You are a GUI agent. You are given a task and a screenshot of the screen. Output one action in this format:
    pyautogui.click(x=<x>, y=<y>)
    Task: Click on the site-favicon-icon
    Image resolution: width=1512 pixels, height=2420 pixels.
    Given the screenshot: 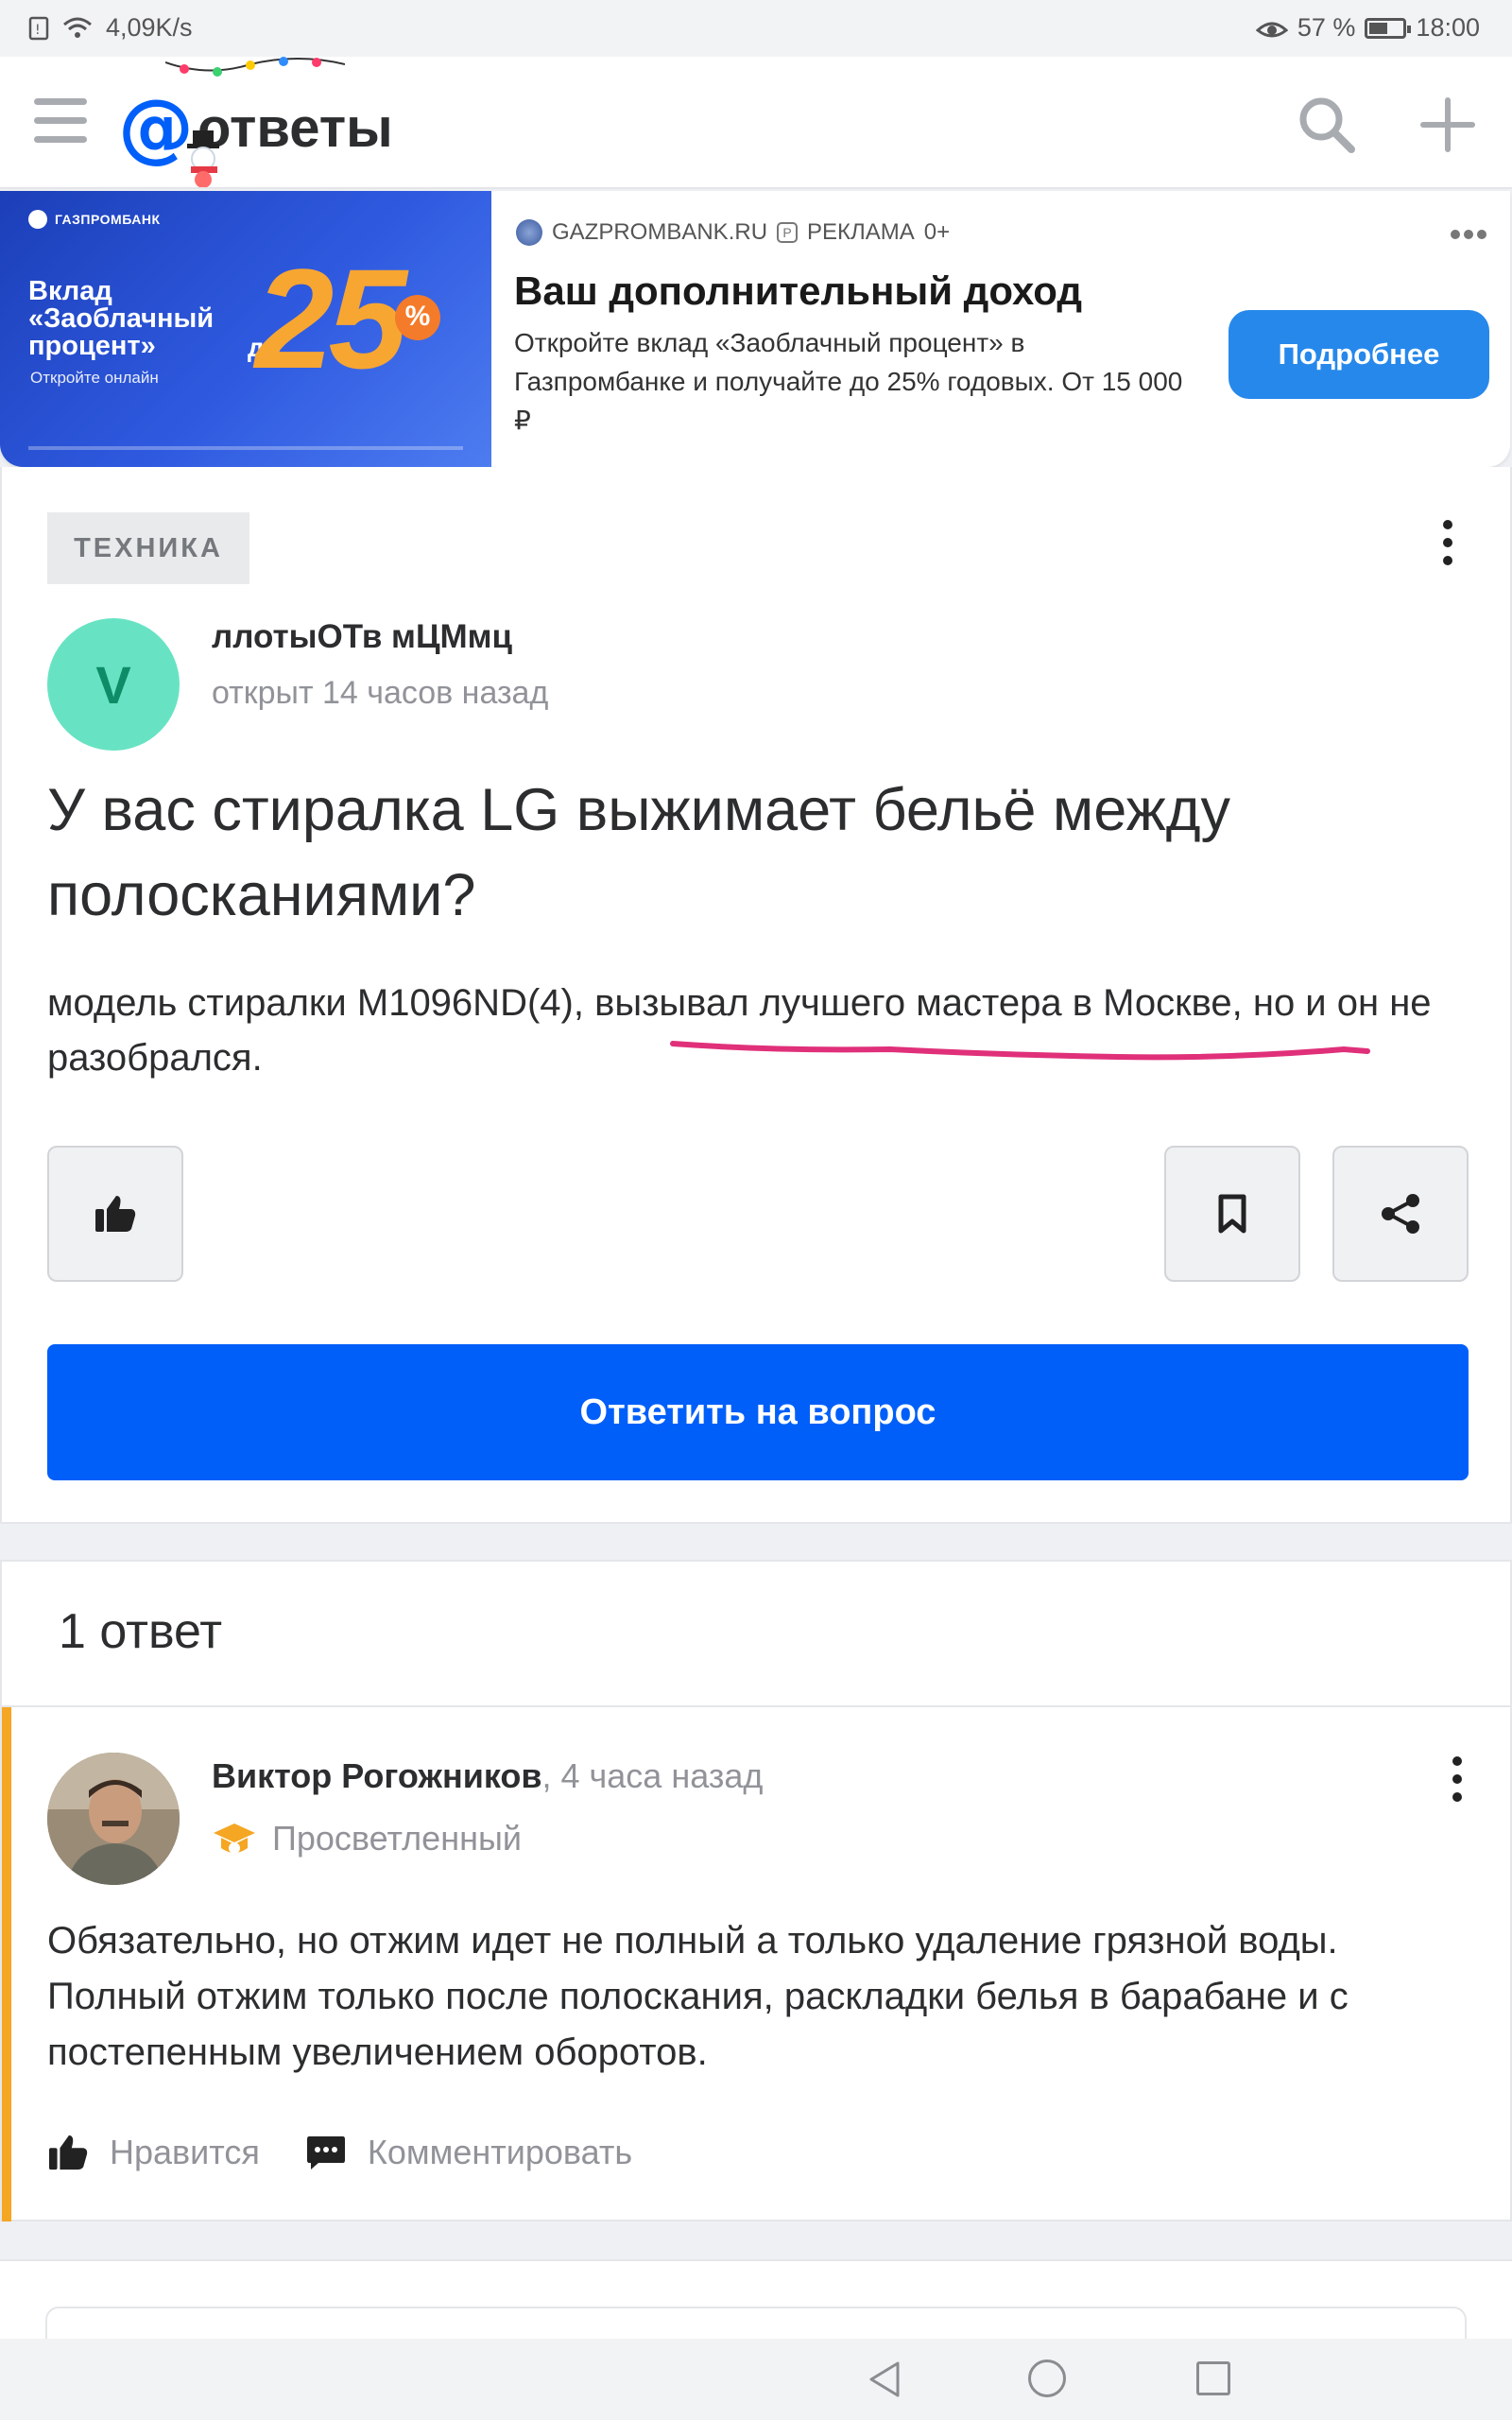 What is the action you would take?
    pyautogui.click(x=529, y=233)
    